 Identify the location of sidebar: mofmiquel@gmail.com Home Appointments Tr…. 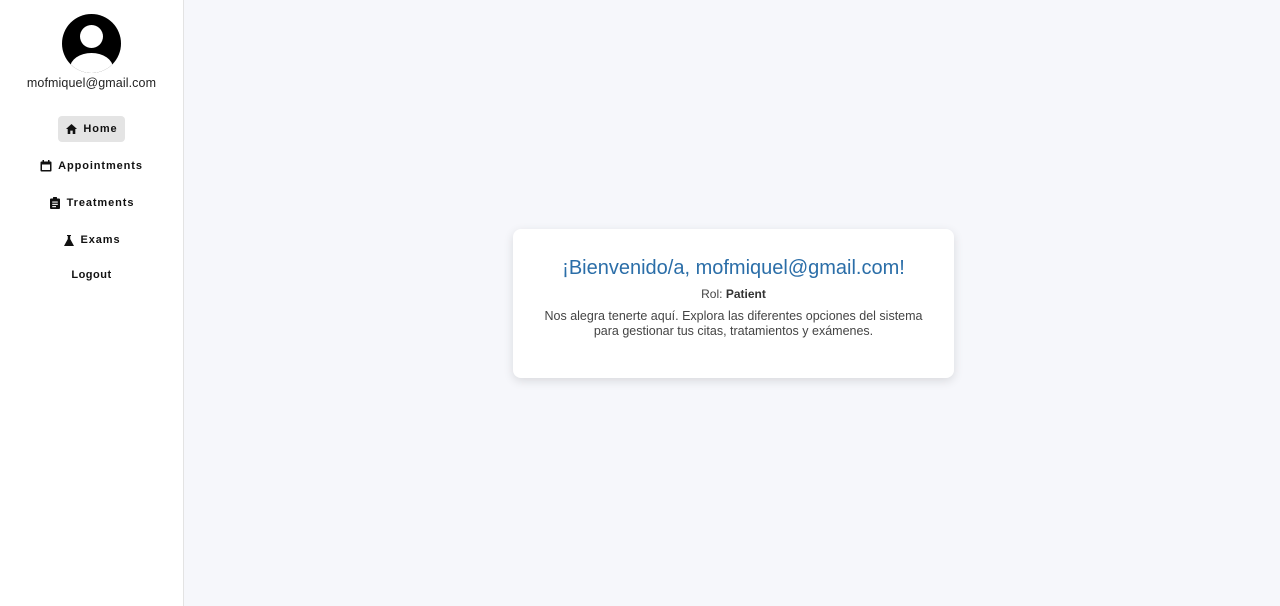
(92, 303).